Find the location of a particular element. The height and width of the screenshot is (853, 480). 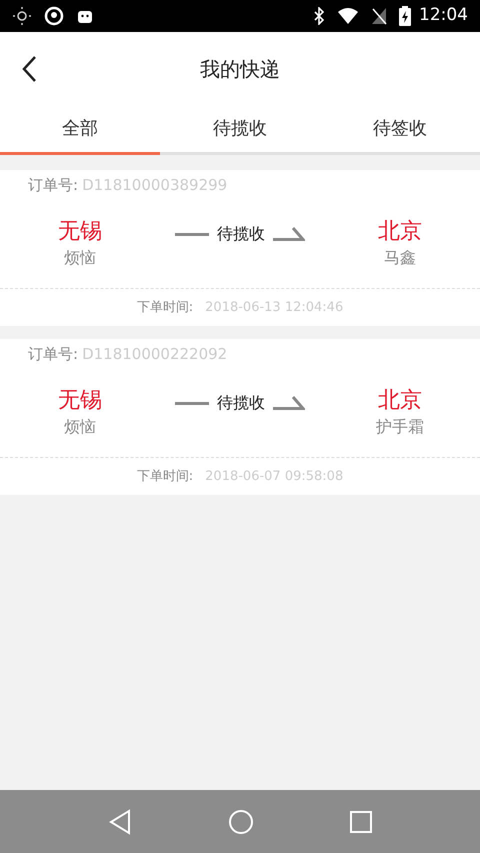

back-icon is located at coordinates (29, 68).